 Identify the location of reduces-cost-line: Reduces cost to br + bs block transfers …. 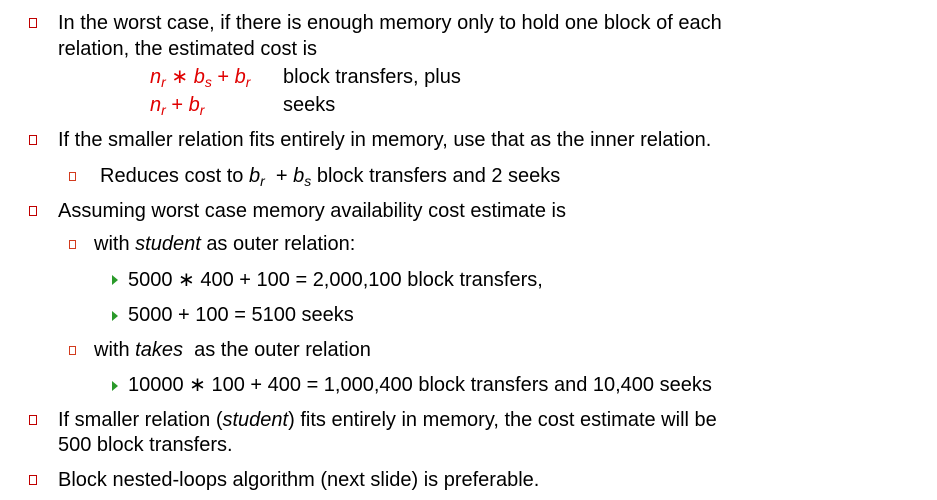
(330, 176).